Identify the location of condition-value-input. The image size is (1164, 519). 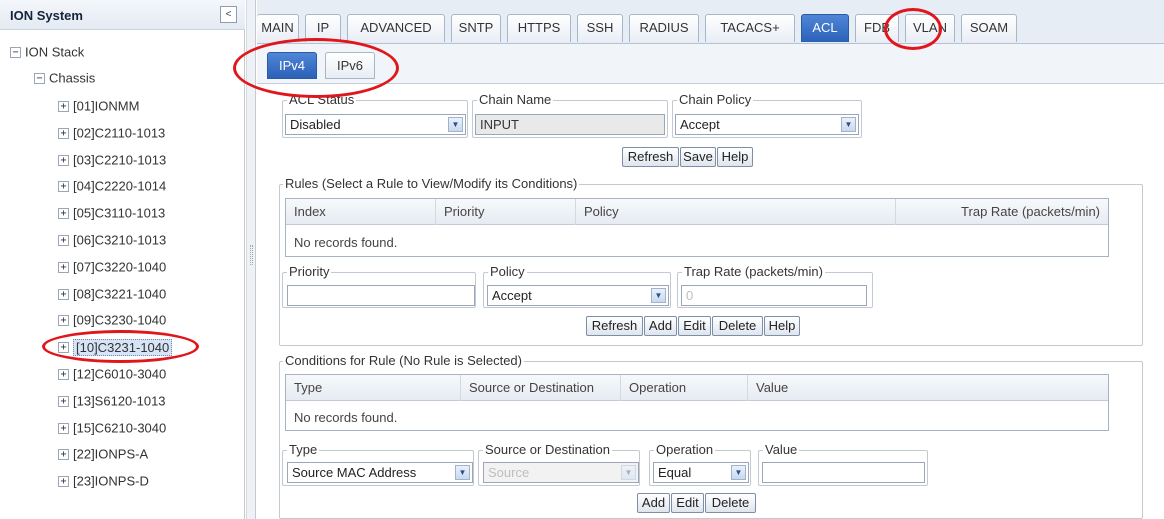
(843, 472).